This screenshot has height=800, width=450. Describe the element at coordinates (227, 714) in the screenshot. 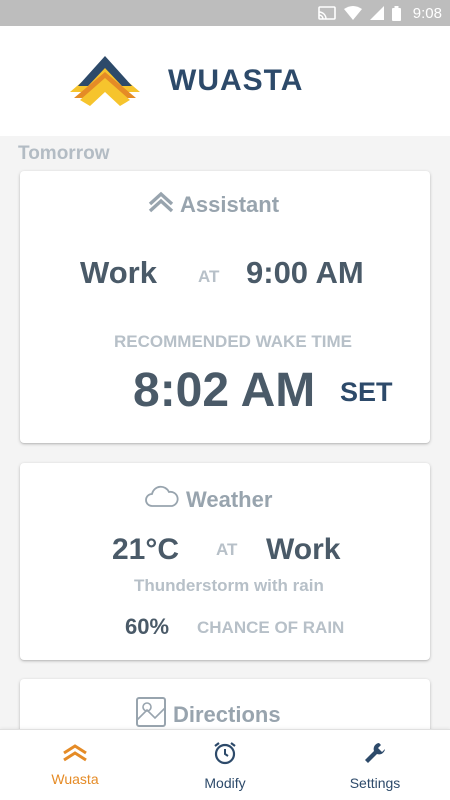

I see `directions-title: Directions` at that location.